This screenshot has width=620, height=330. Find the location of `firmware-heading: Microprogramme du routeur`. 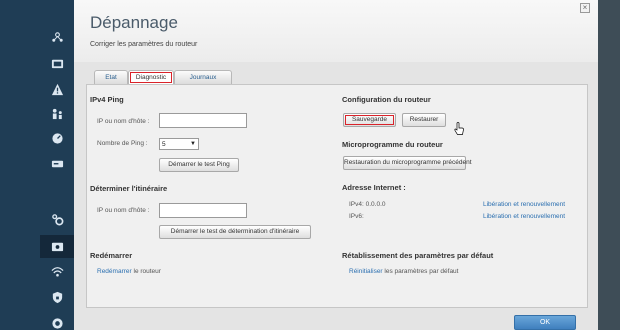

firmware-heading: Microprogramme du routeur is located at coordinates (392, 144).